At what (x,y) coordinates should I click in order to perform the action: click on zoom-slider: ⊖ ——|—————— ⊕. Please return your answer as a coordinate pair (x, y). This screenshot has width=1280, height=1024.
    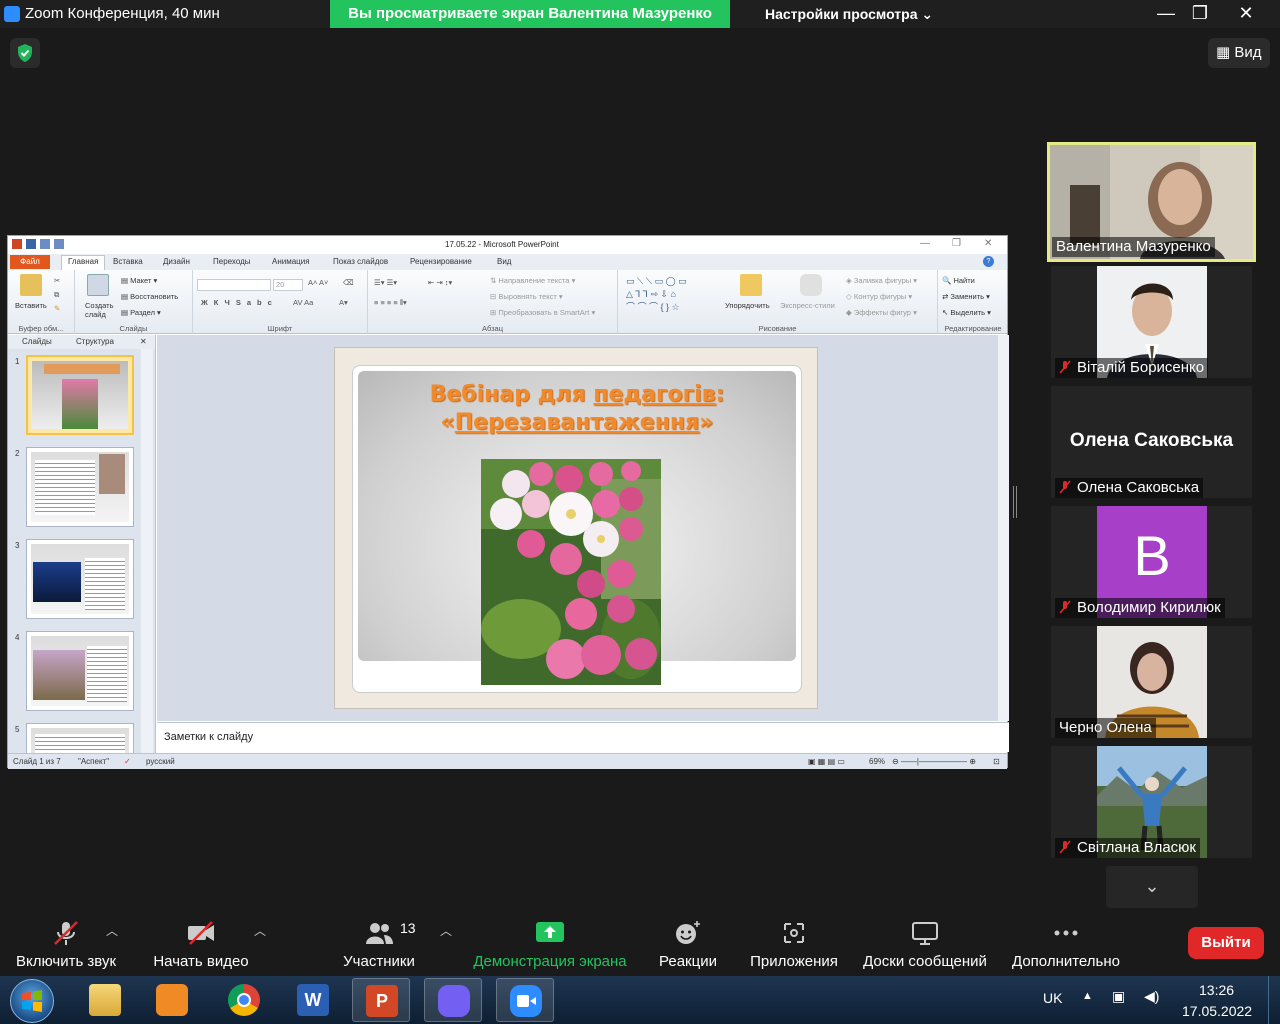
    Looking at the image, I should click on (934, 761).